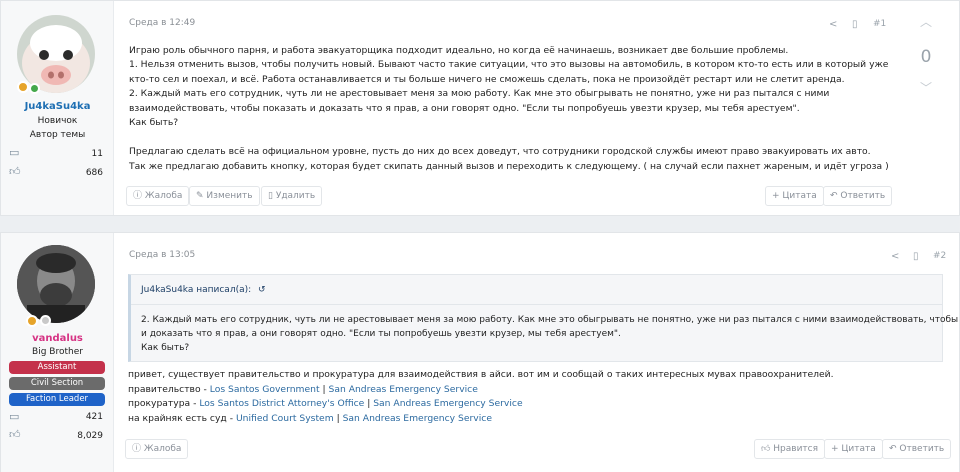 Image resolution: width=960 pixels, height=472 pixels. What do you see at coordinates (285, 418) in the screenshot?
I see `link-unified-court-system: Unified Court System` at bounding box center [285, 418].